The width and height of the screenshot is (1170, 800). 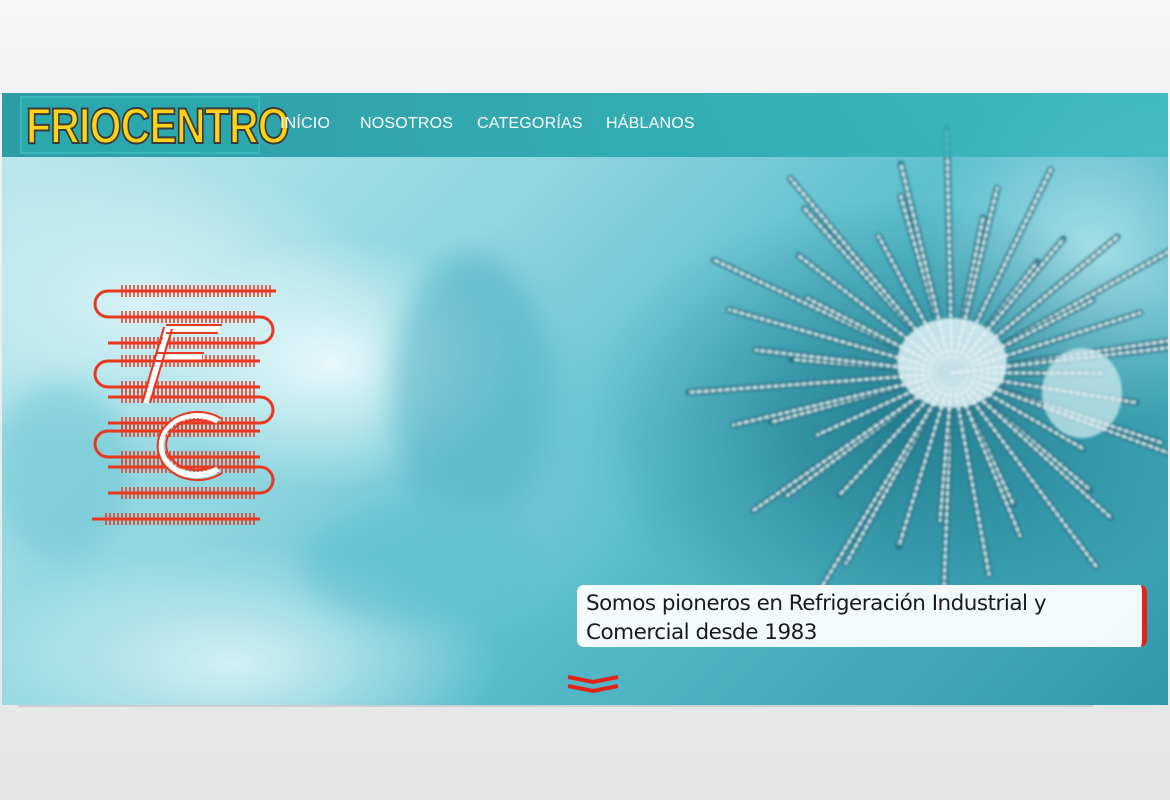 I want to click on nav-item-nosotros: NOSOTROS, so click(x=406, y=124).